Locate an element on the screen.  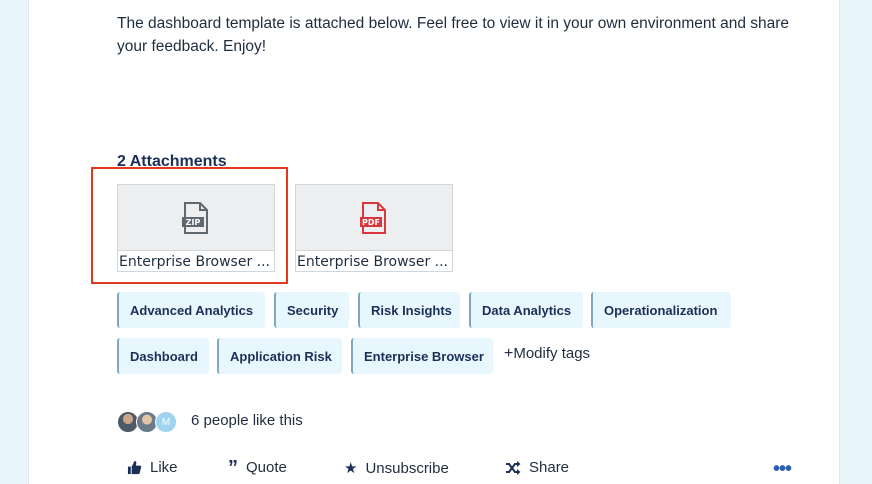
quote-icon: ” is located at coordinates (233, 467).